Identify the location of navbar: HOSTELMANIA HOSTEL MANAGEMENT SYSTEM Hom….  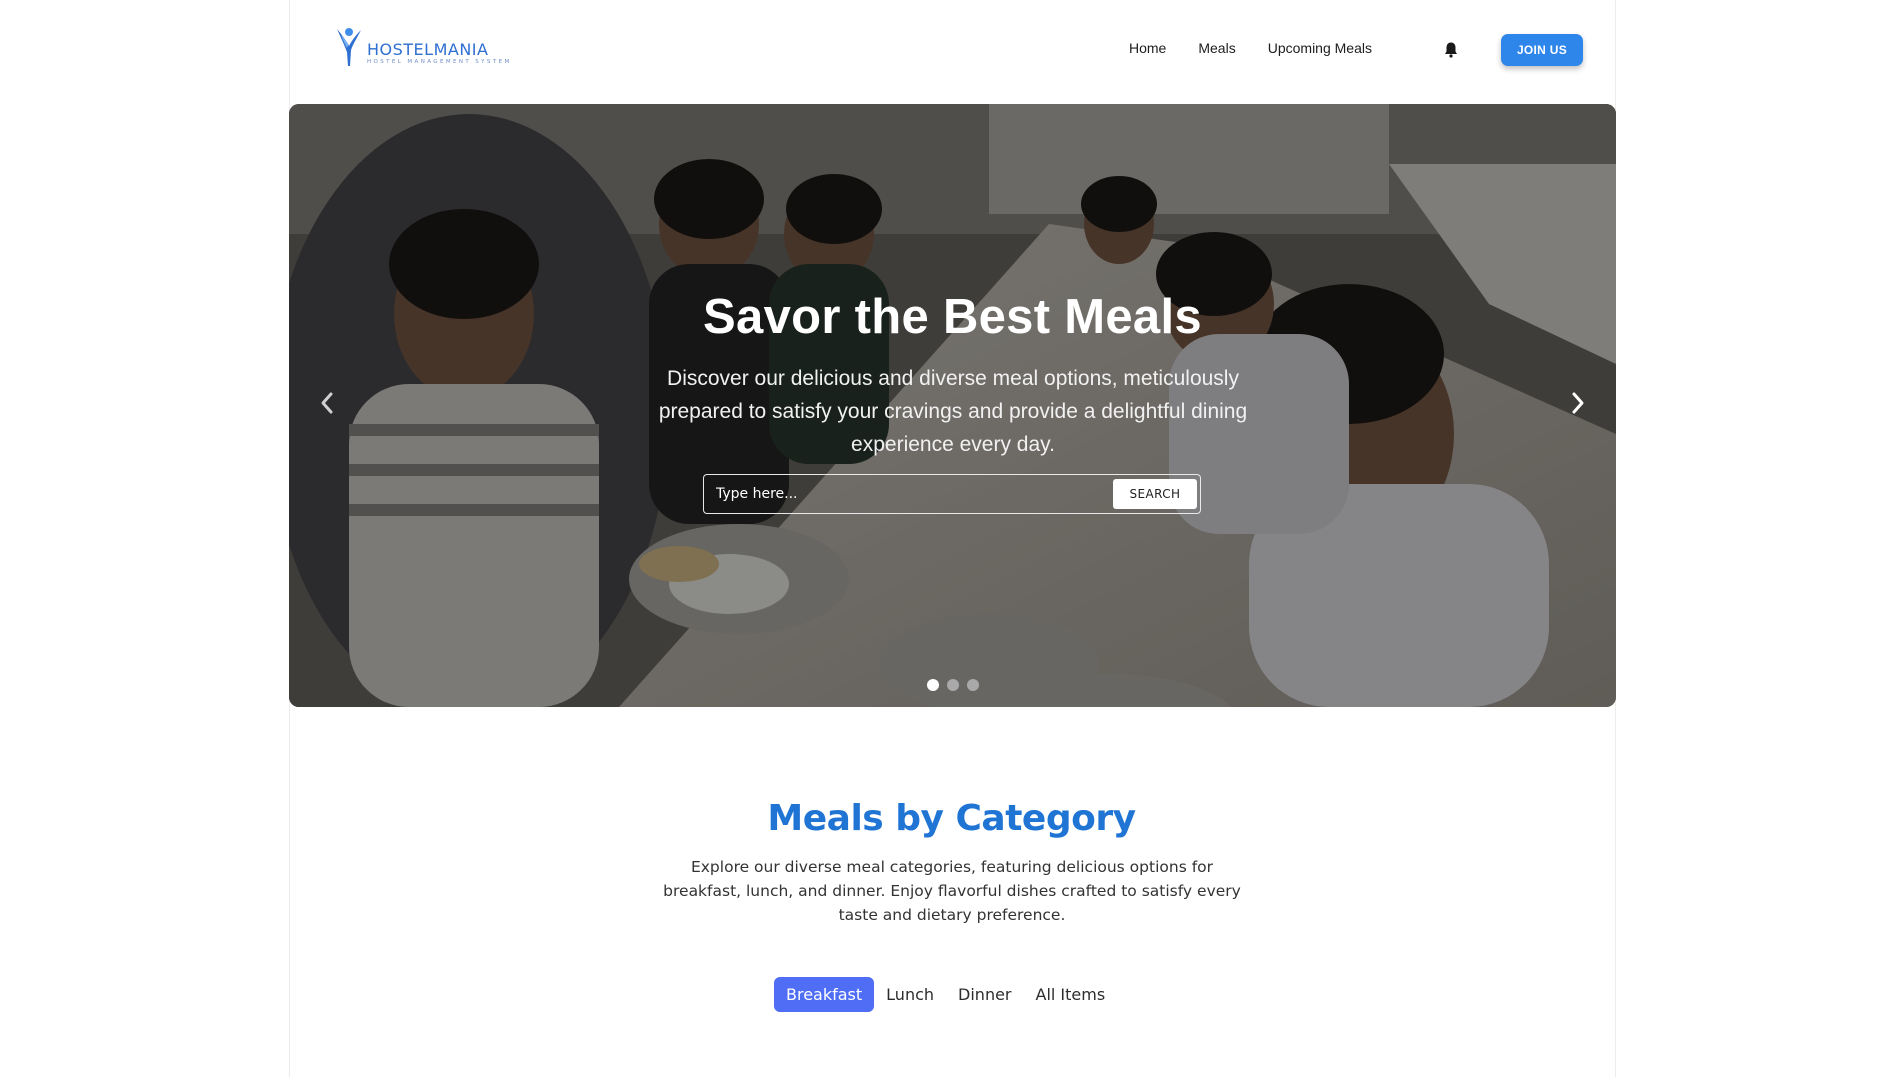
(952, 52).